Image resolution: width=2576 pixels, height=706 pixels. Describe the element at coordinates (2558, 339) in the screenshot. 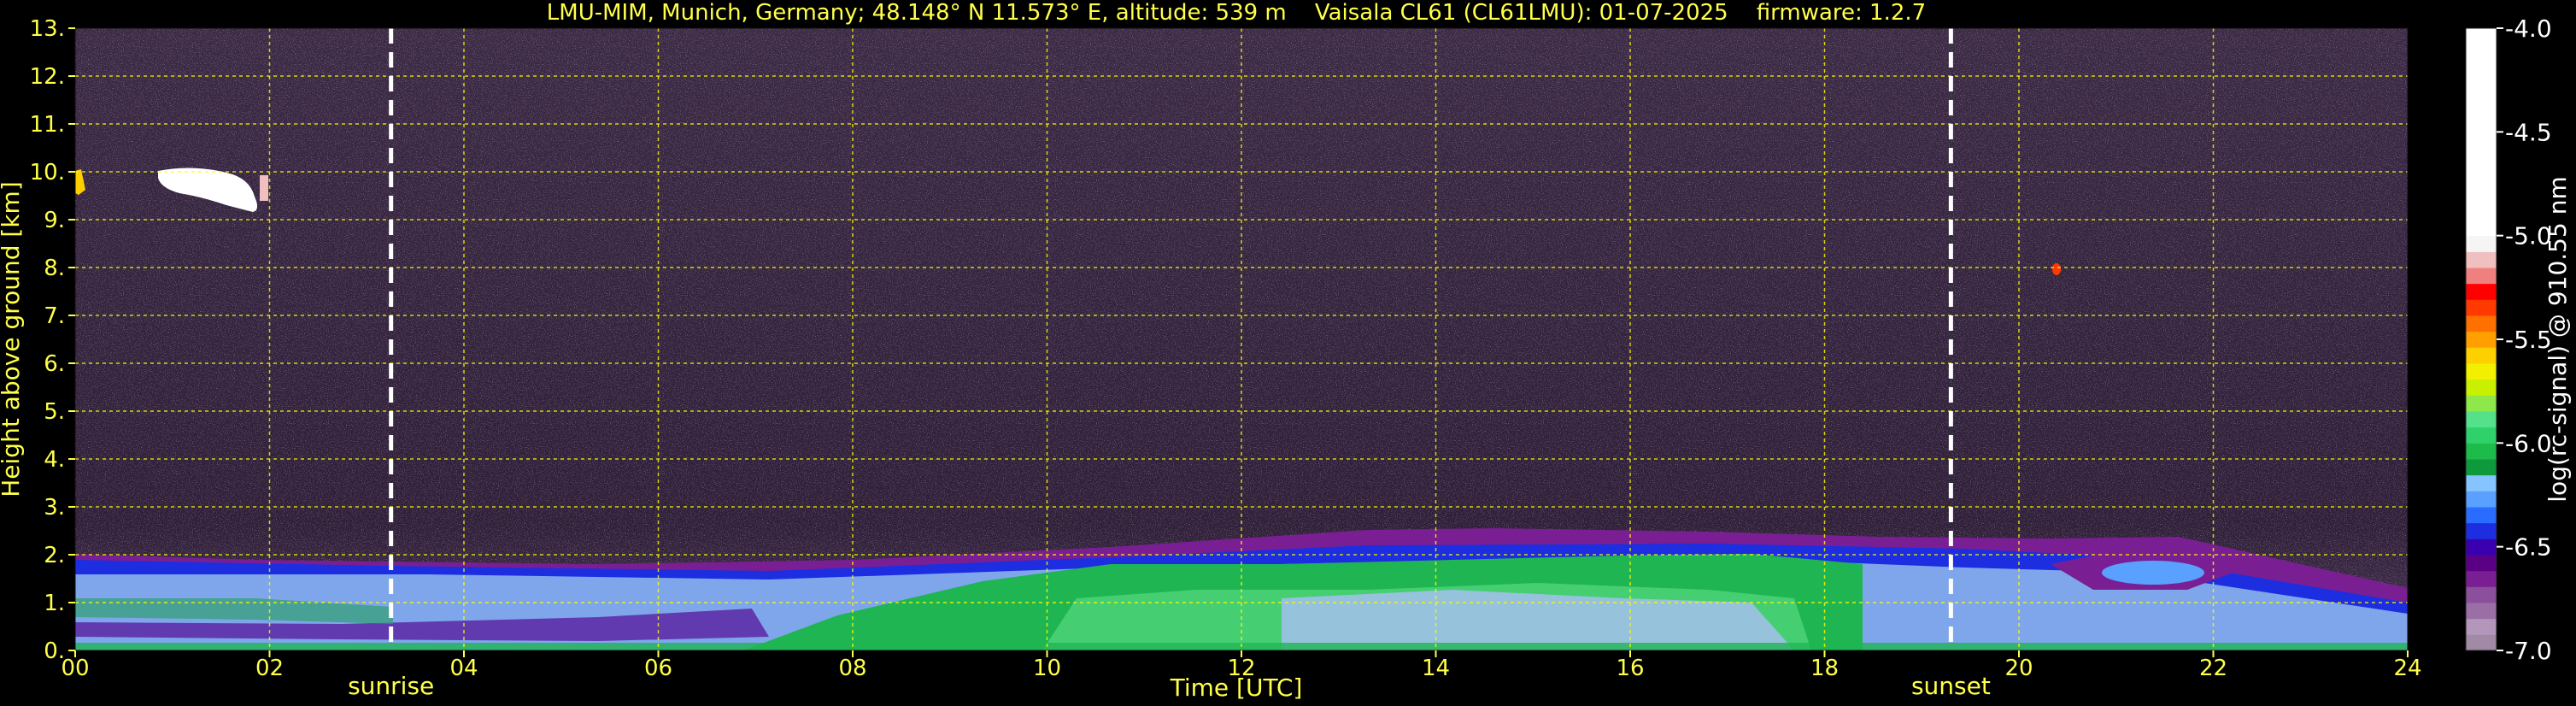

I see `colorbar-label: log(rc-signal) @ 910.55 nm` at that location.